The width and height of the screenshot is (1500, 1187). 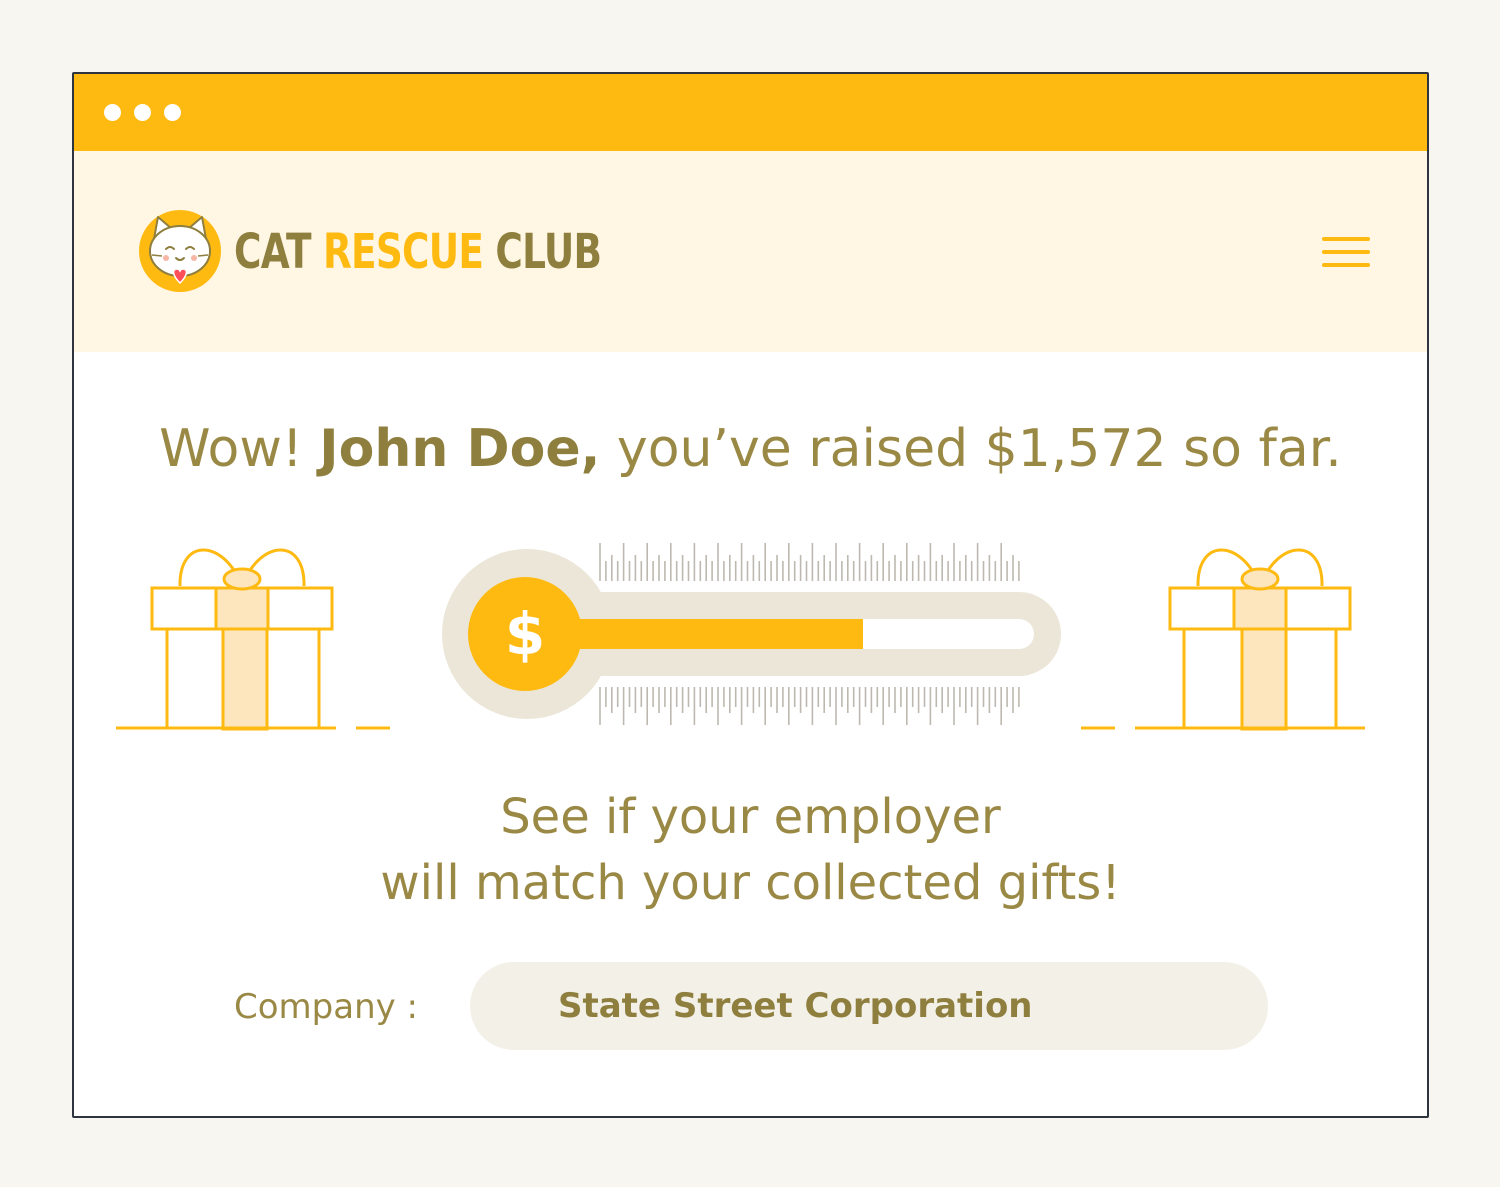 What do you see at coordinates (326, 1007) in the screenshot?
I see `company-label: Company :` at bounding box center [326, 1007].